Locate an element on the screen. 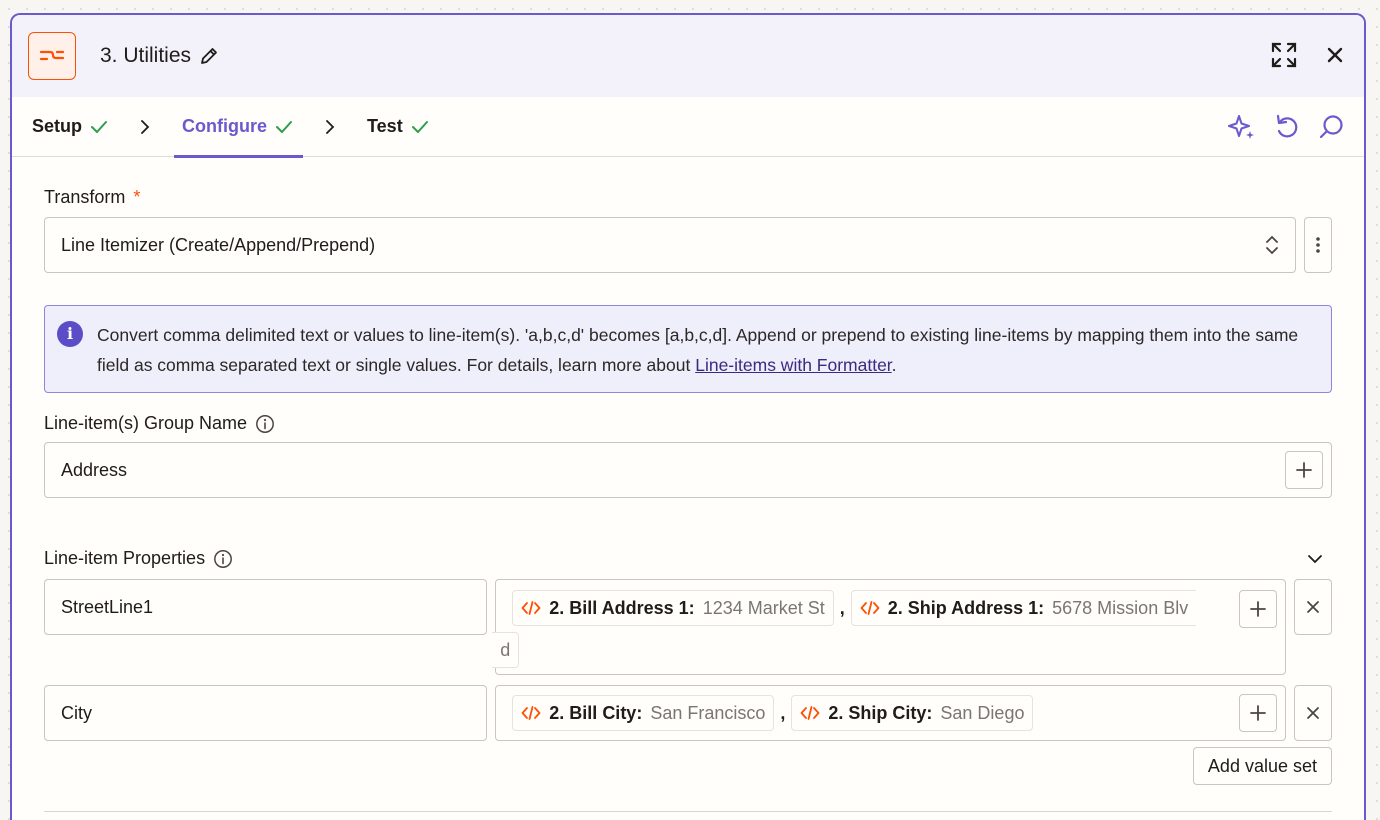  tab-label: Configure is located at coordinates (225, 126).